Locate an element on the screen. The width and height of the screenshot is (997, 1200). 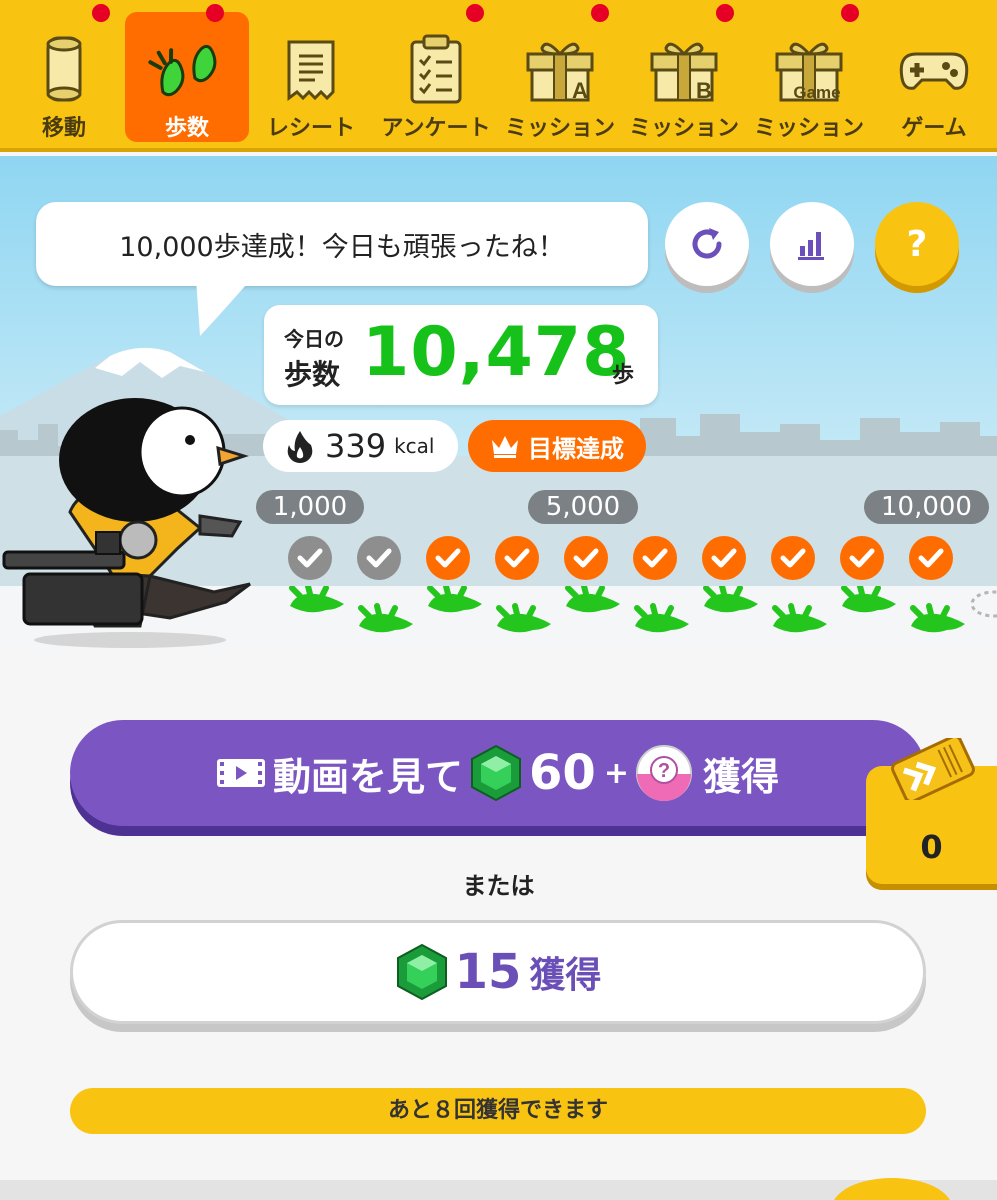
mystery-capsule-icon: ? is located at coordinates (663, 773).